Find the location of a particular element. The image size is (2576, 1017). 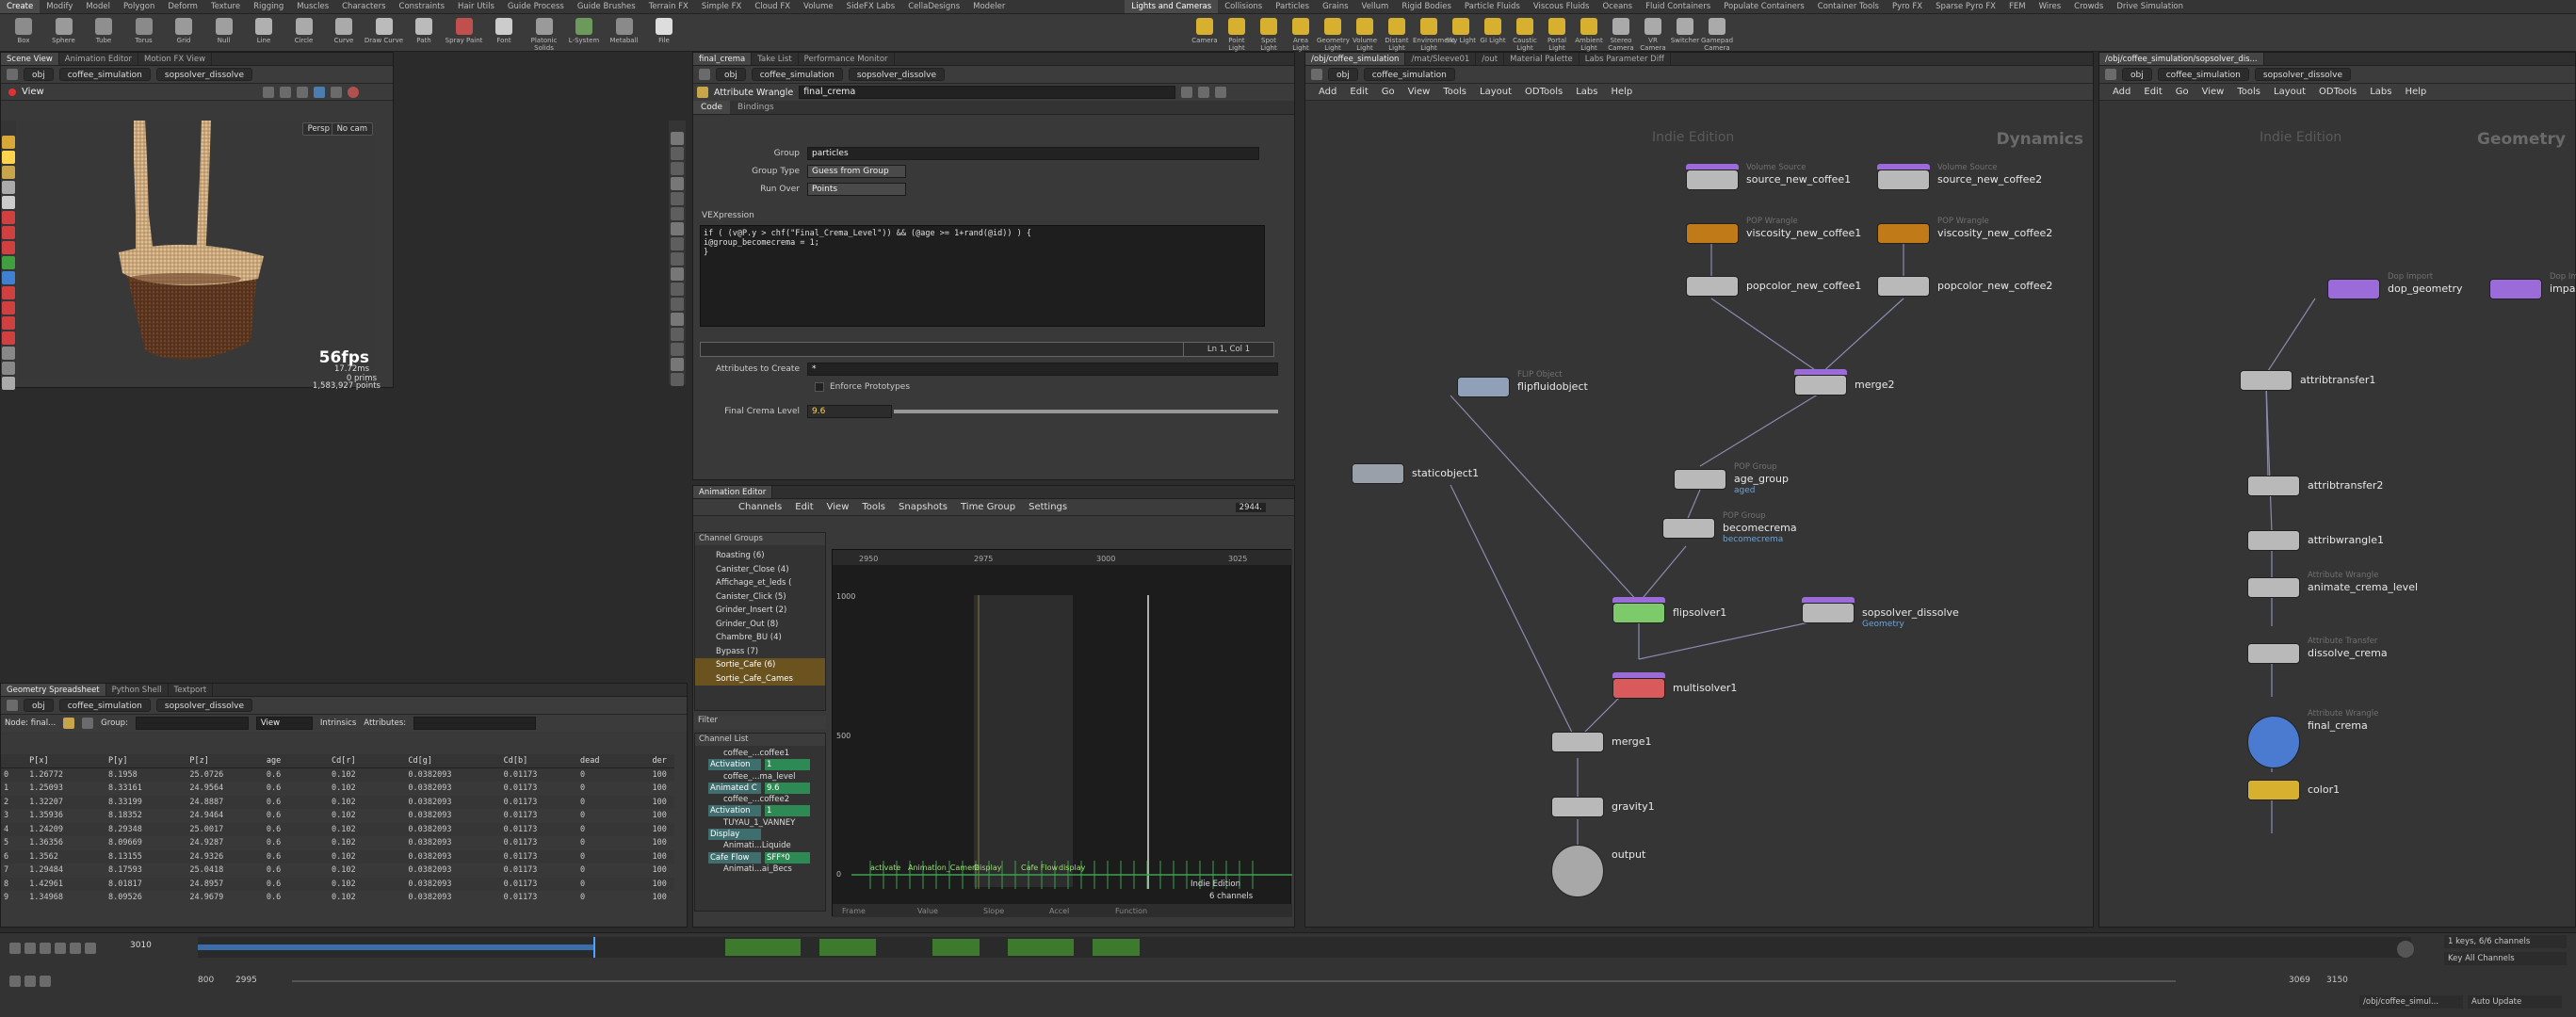

tab-performance-monitor: Performance Monitor is located at coordinates (847, 59).